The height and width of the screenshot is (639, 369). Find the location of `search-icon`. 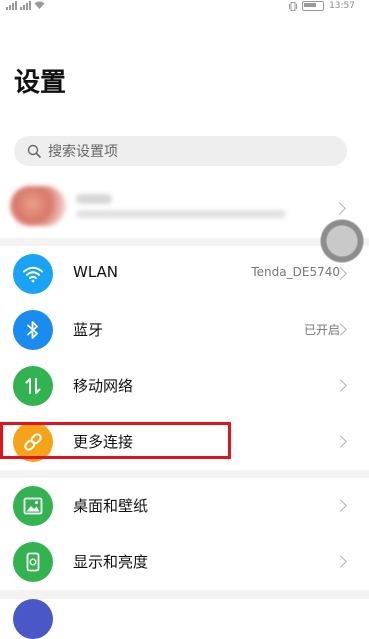

search-icon is located at coordinates (34, 151).